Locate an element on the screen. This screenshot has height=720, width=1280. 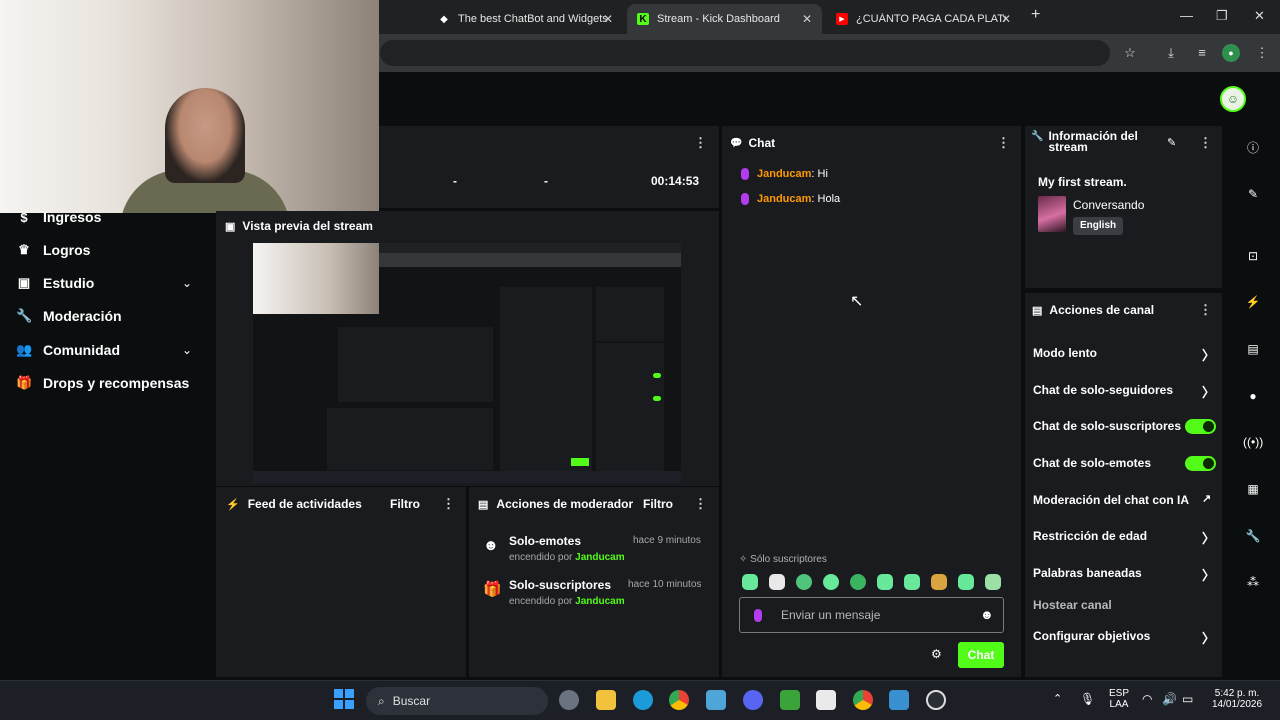
chat-bubble-icon: ● is located at coordinates (1253, 396).